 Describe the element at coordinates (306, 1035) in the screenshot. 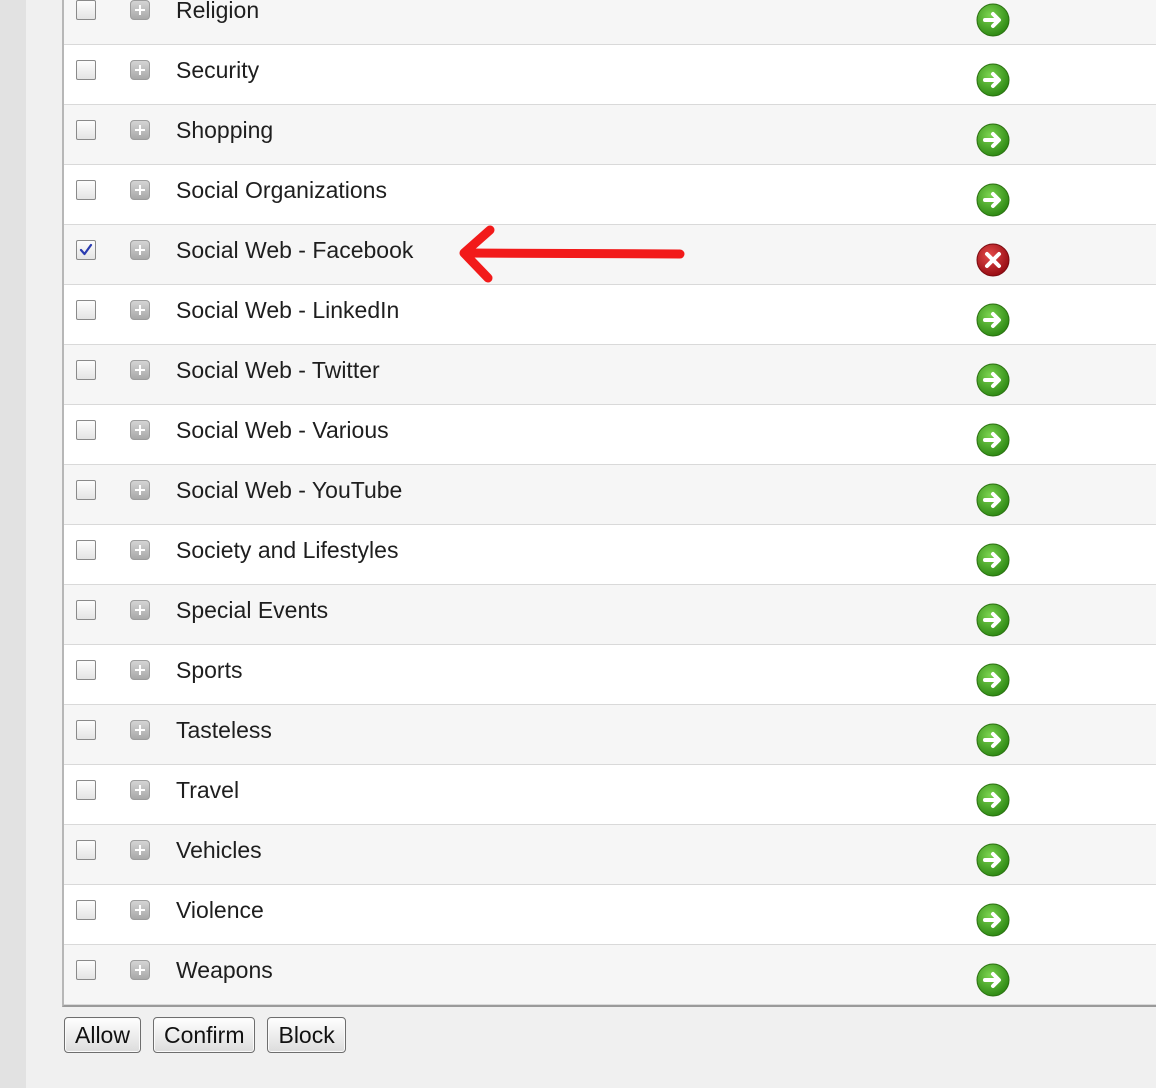

I see `block-button: Block` at that location.